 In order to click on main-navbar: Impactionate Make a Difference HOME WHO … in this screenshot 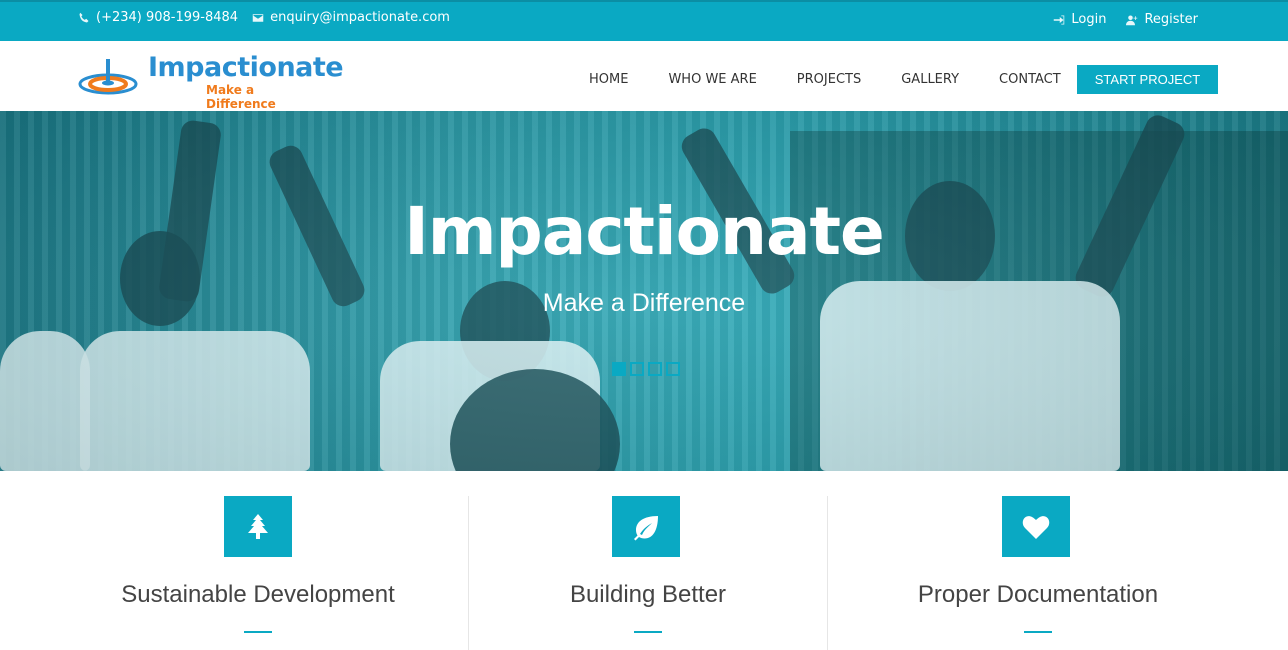, I will do `click(644, 76)`.